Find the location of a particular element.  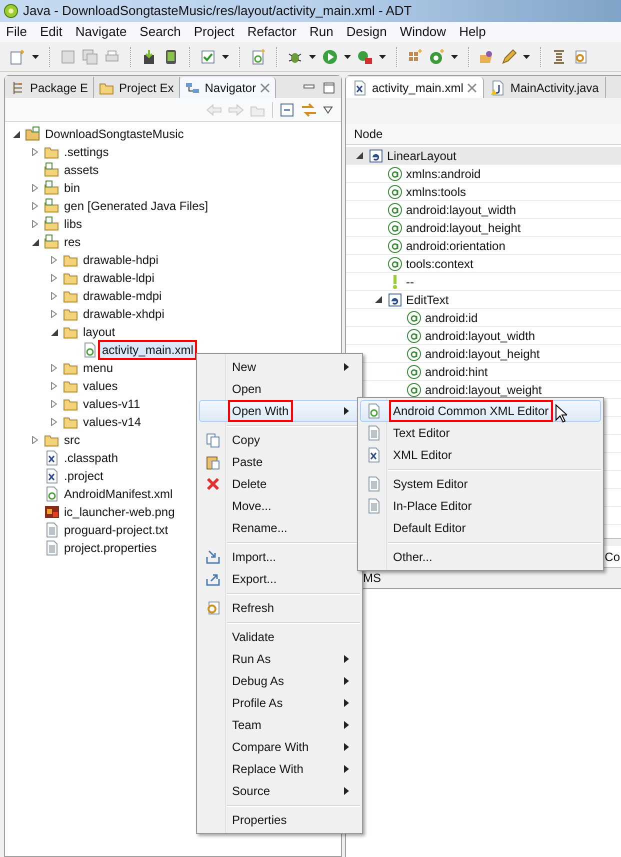

tree-item: gen [Generated Java Files] is located at coordinates (136, 206).